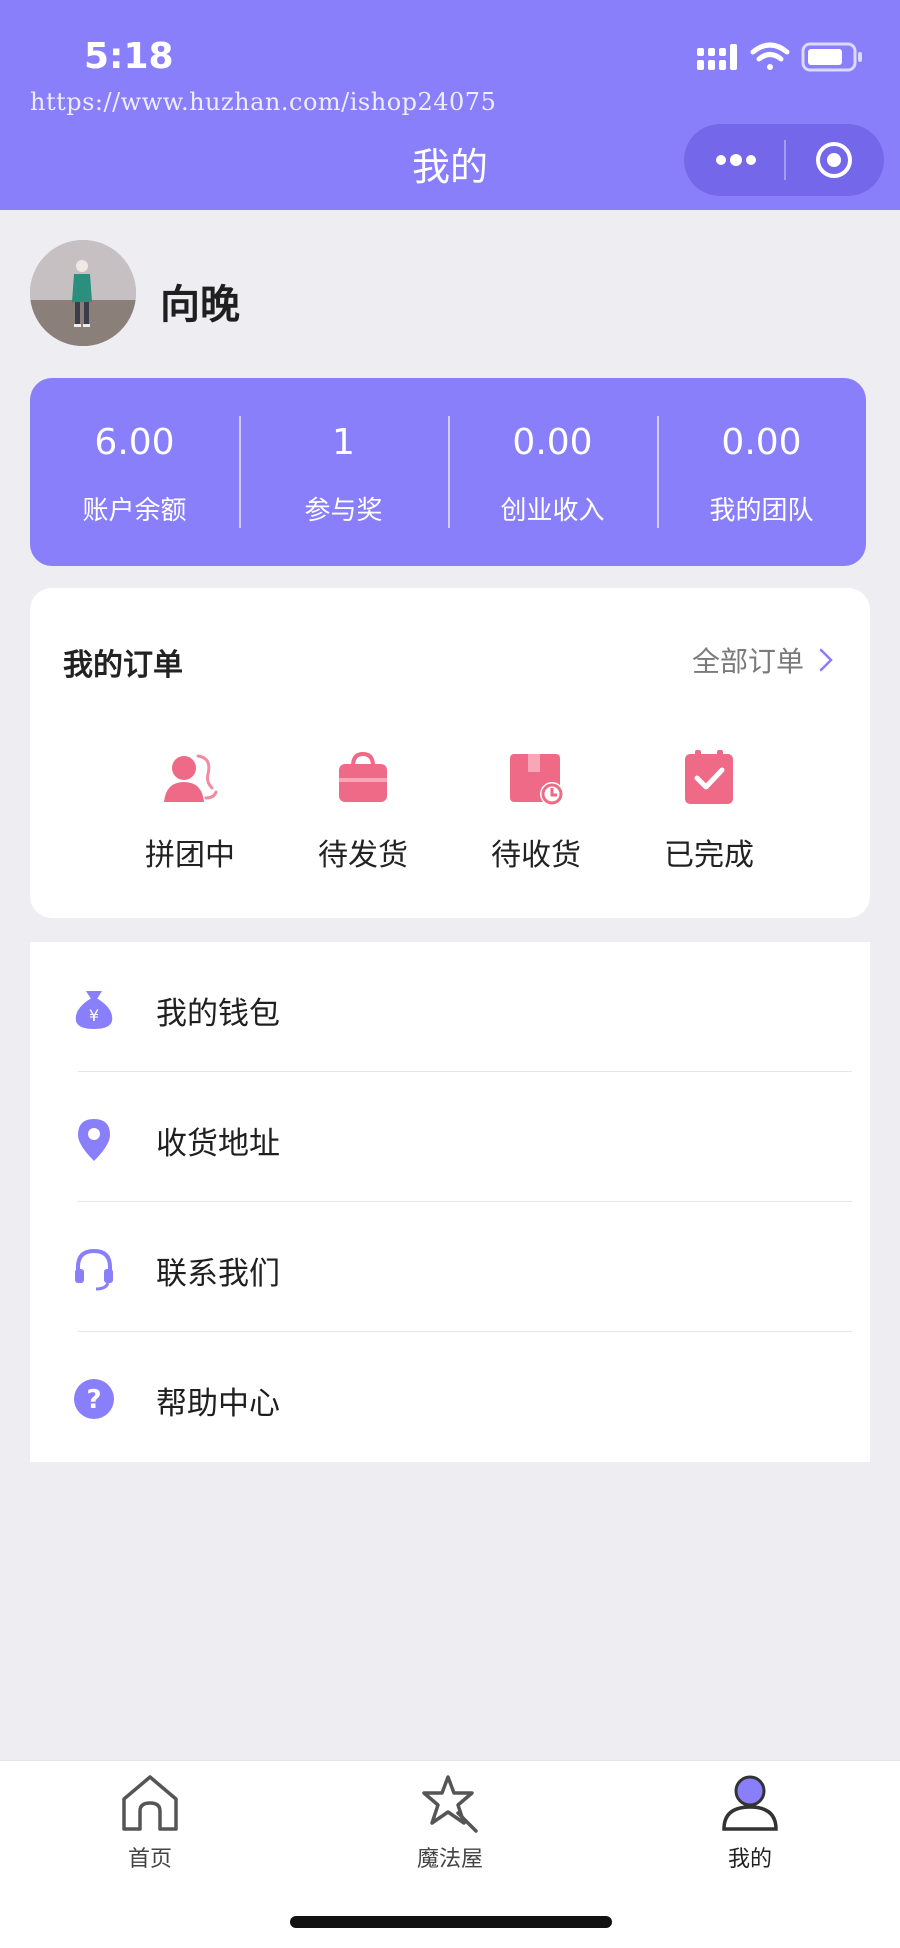 This screenshot has height=1948, width=900. Describe the element at coordinates (150, 1803) in the screenshot. I see `home-icon` at that location.